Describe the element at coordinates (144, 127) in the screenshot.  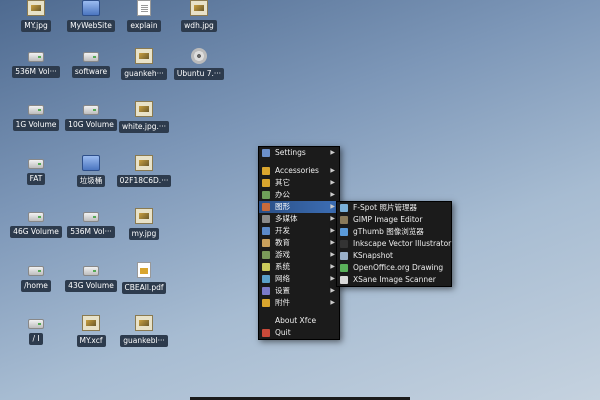
I see `desktop-icon-label: white.jpg.···` at that location.